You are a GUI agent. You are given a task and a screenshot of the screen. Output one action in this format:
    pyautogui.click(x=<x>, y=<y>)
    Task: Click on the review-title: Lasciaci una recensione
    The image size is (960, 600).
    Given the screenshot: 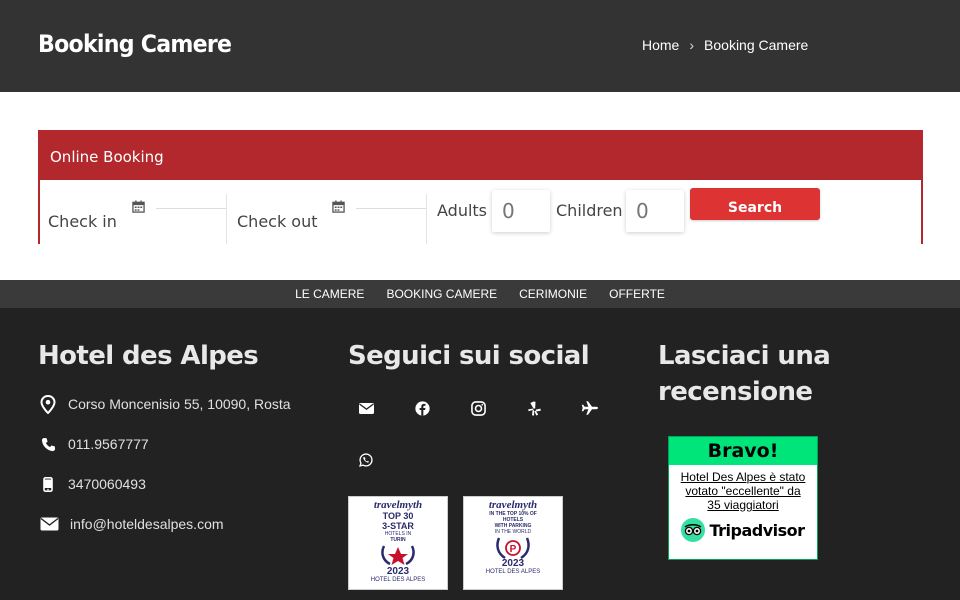 What is the action you would take?
    pyautogui.click(x=744, y=374)
    